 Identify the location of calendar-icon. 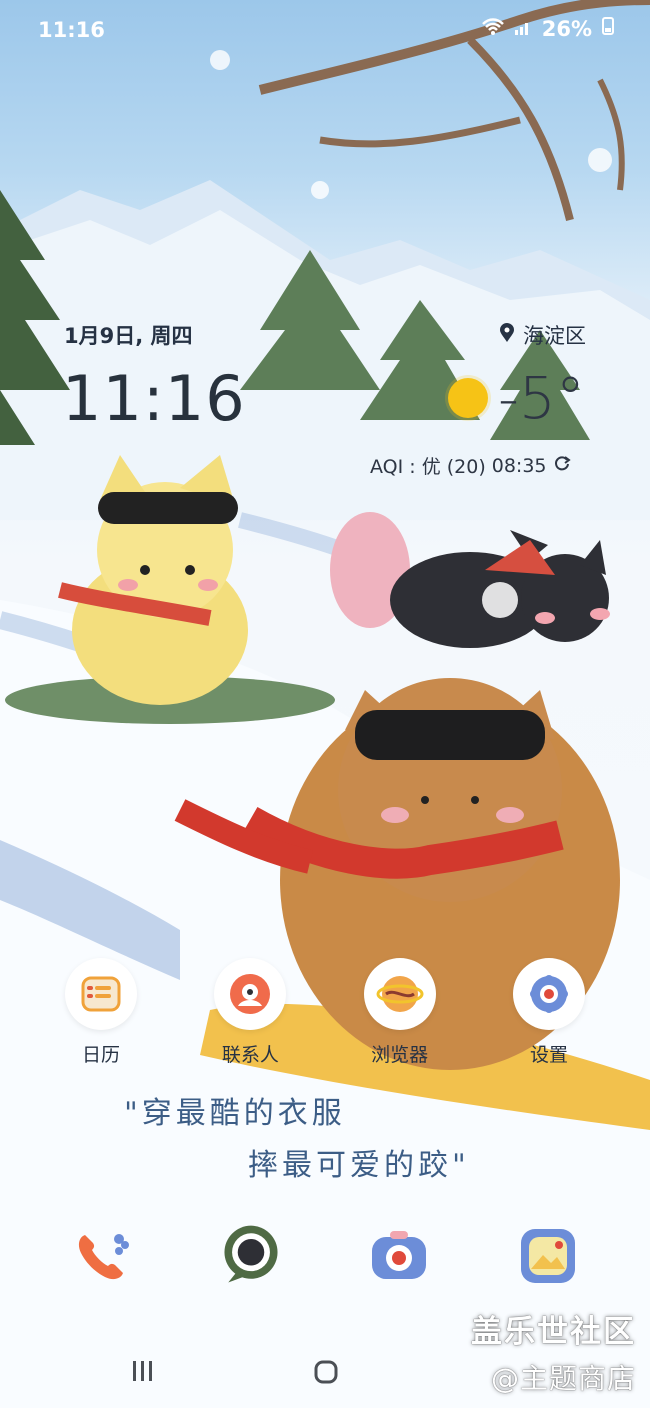
(101, 994).